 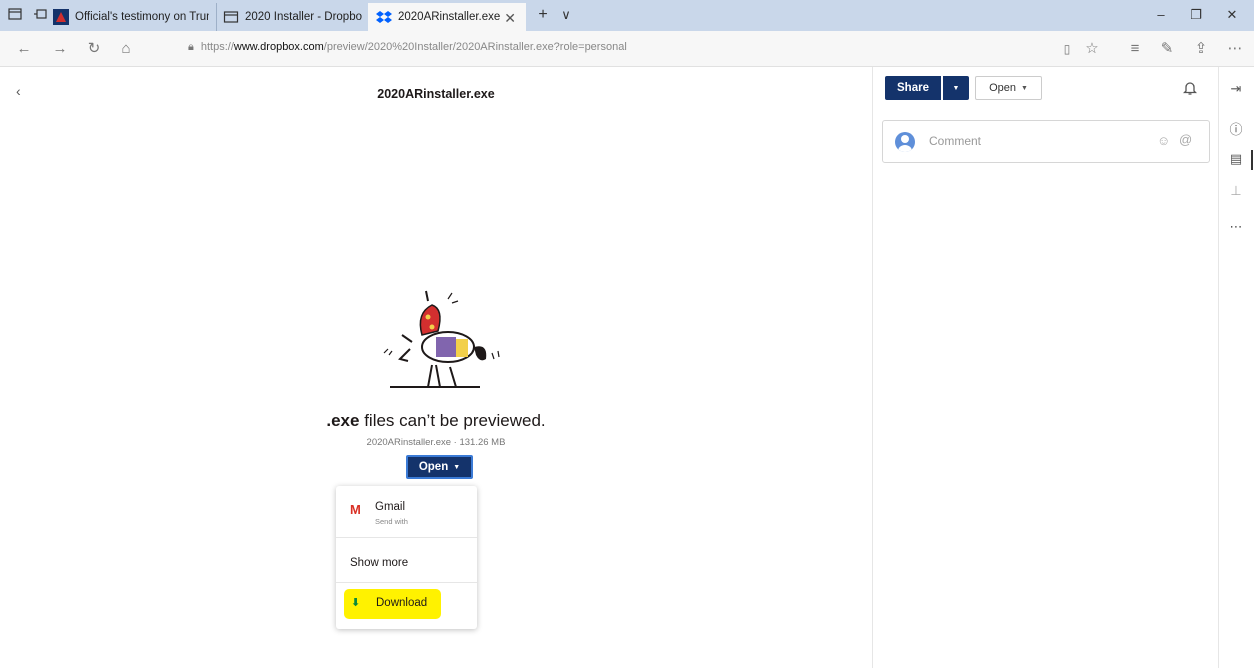 I want to click on open-button-label: Open, so click(x=433, y=467).